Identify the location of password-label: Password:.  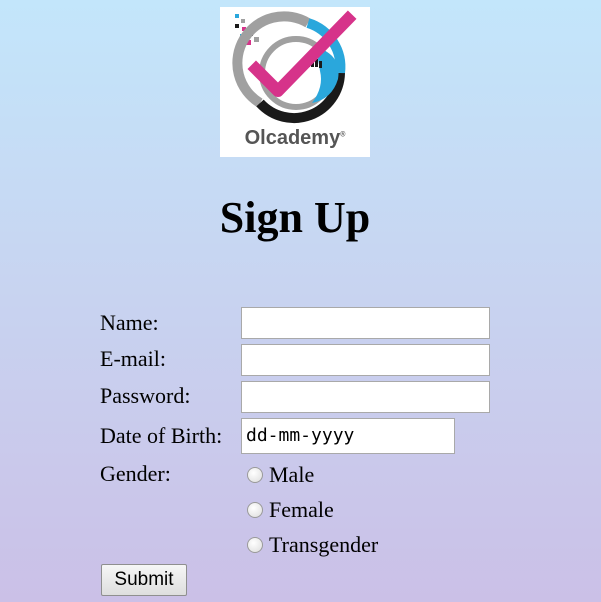
(145, 395).